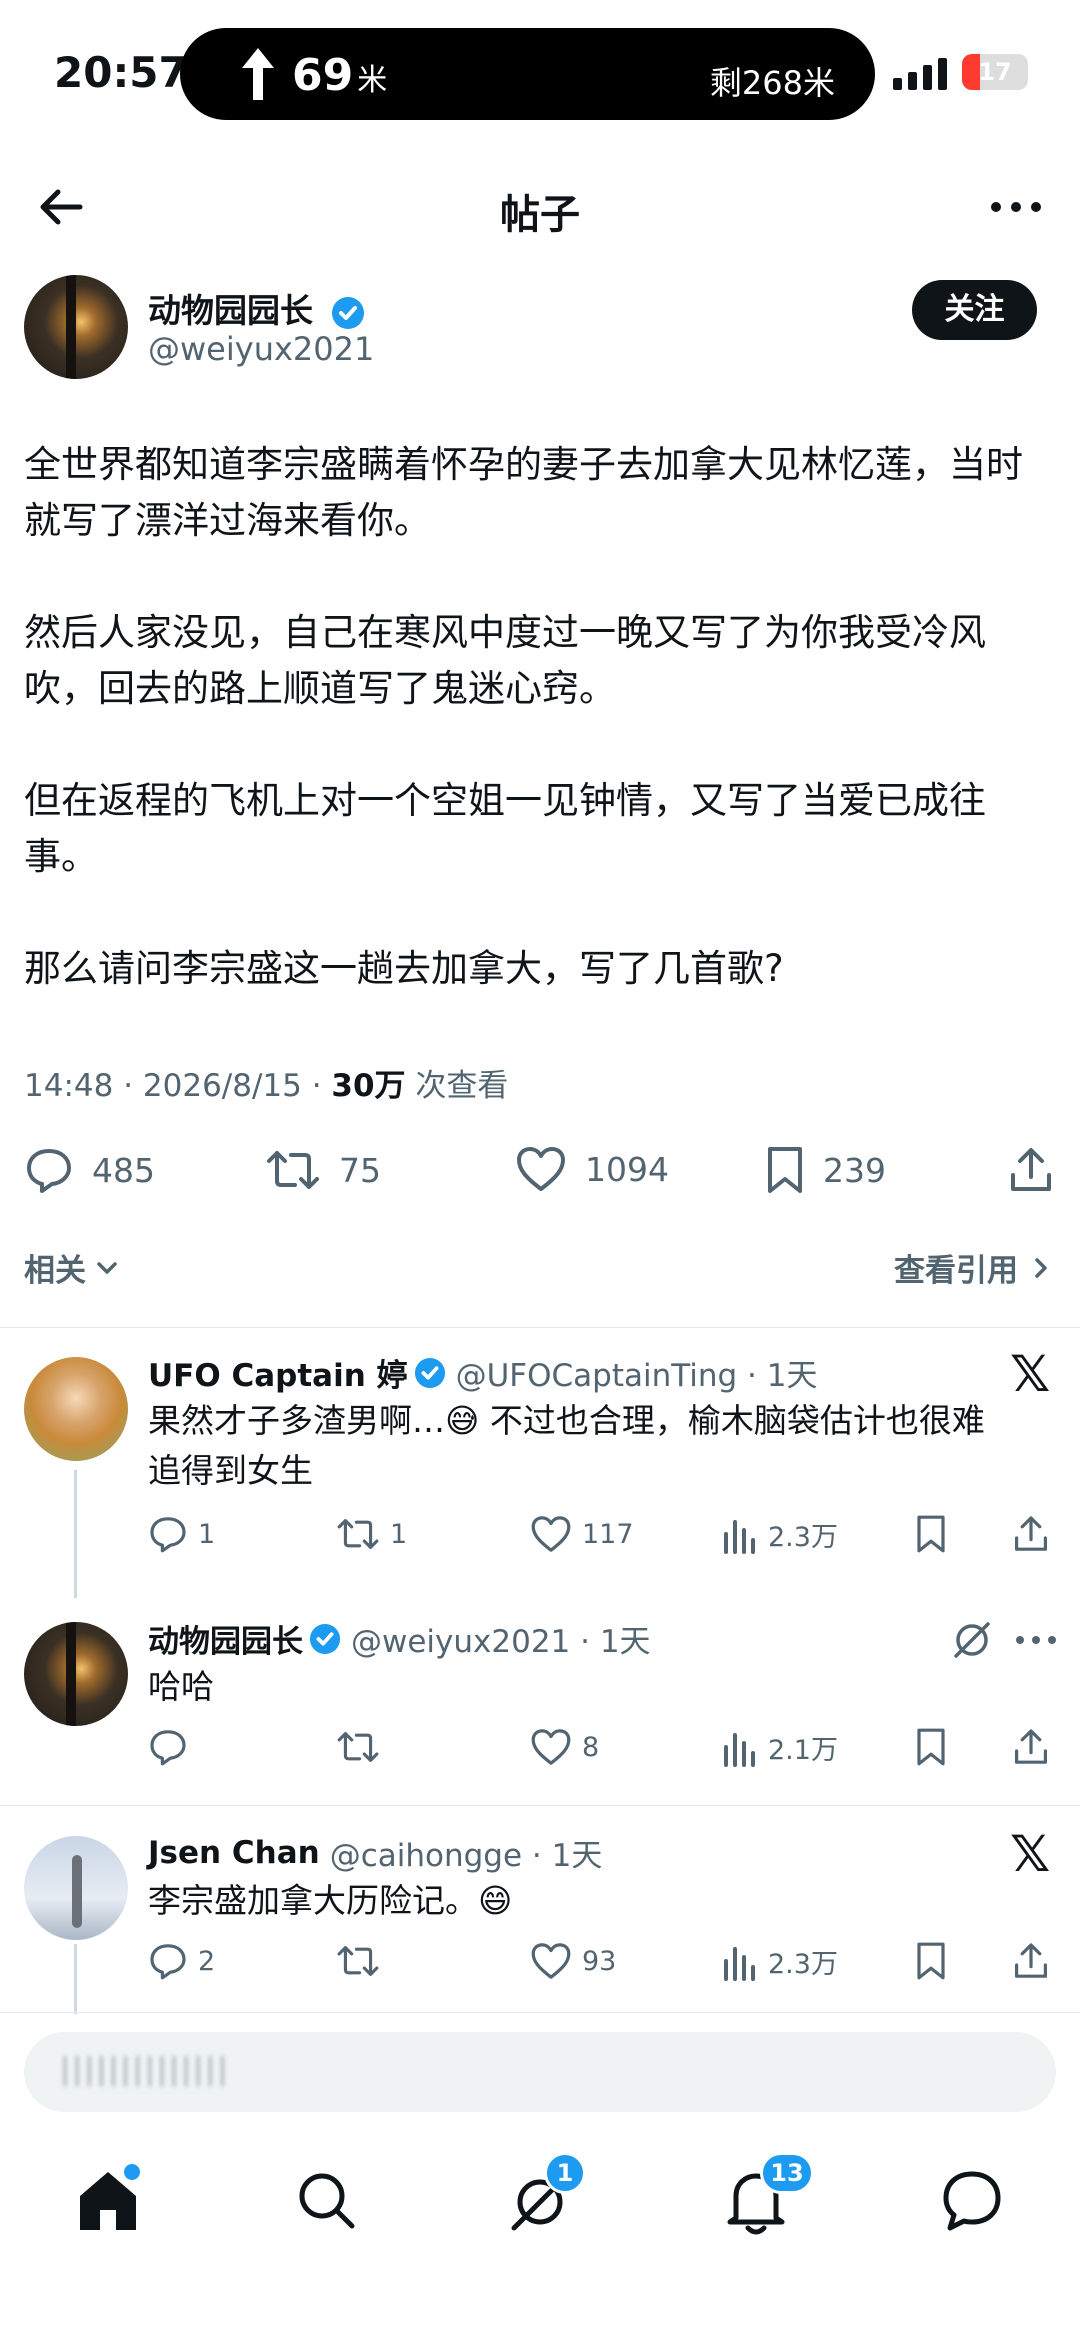 This screenshot has width=1080, height=2341. What do you see at coordinates (76, 327) in the screenshot?
I see `author-avatar` at bounding box center [76, 327].